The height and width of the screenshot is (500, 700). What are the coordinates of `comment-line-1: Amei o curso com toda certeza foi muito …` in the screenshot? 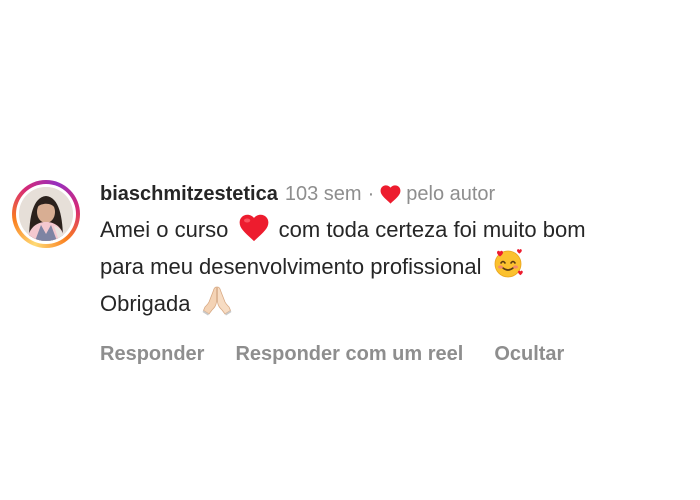 It's located at (398, 230).